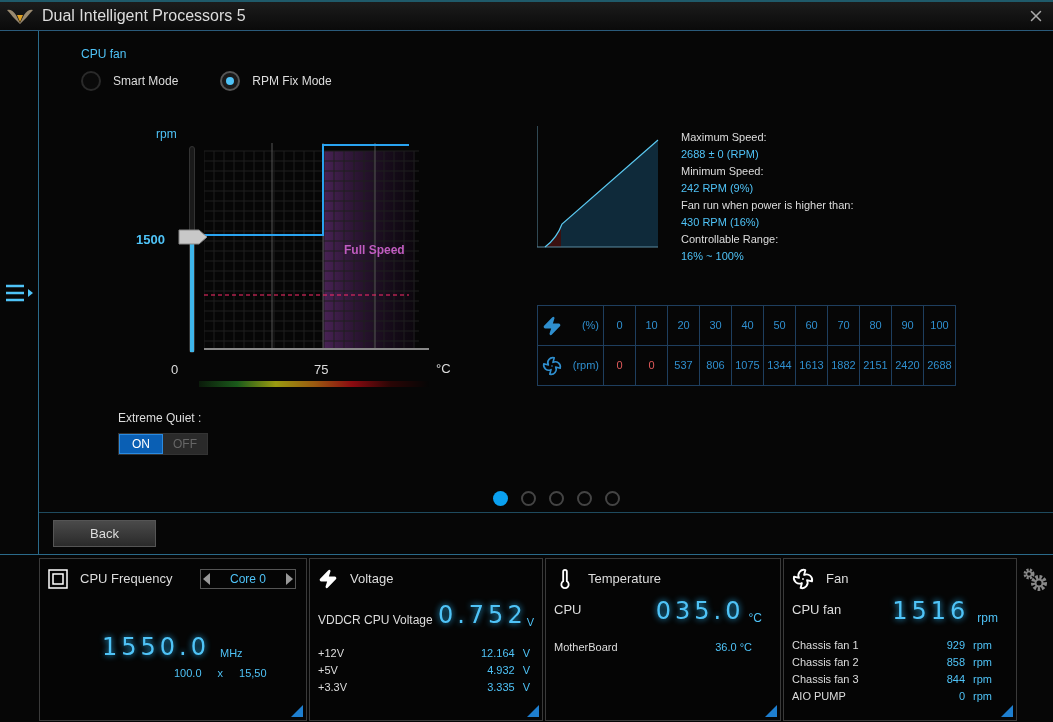  I want to click on table-cell: 30, so click(715, 325).